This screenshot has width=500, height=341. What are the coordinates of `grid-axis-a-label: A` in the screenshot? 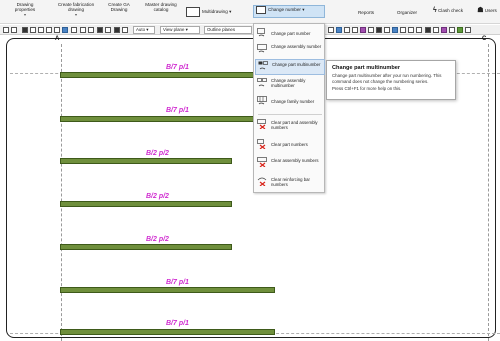 It's located at (57, 39).